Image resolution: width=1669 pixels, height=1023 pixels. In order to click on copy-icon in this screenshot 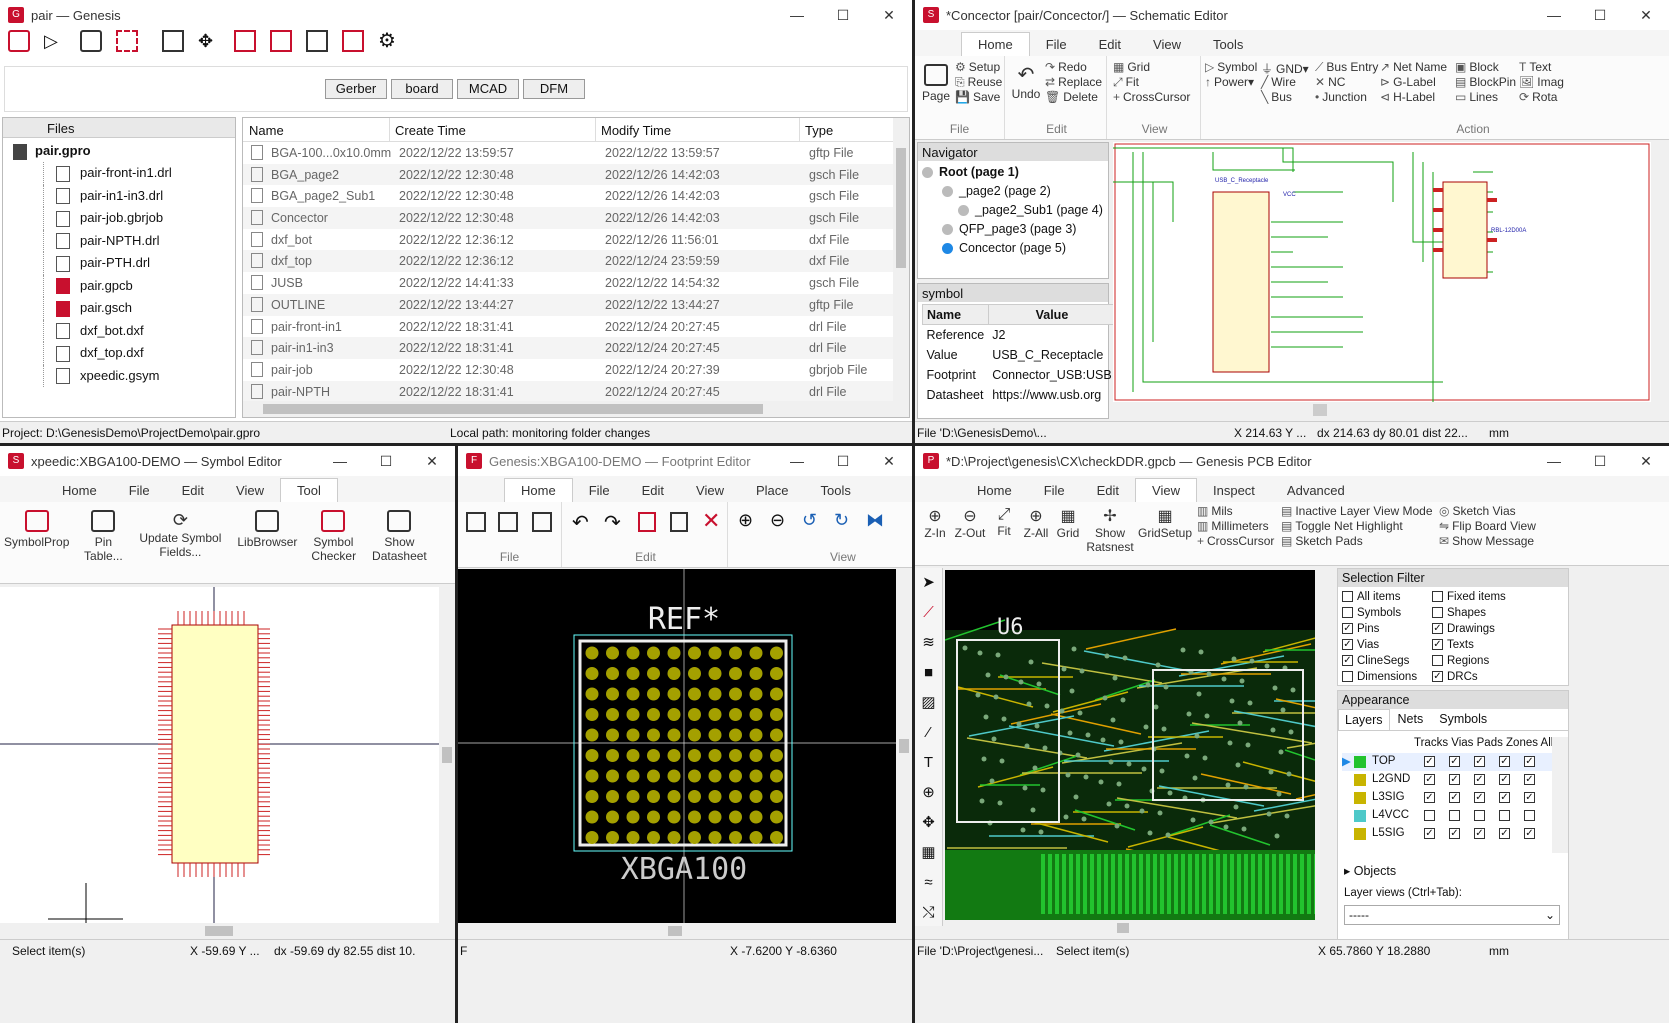, I will do `click(647, 522)`.